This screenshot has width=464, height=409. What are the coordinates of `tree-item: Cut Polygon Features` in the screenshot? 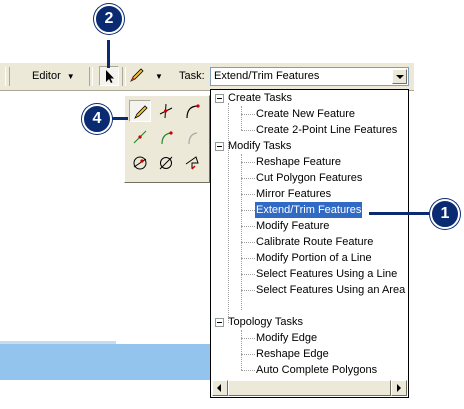 It's located at (309, 178).